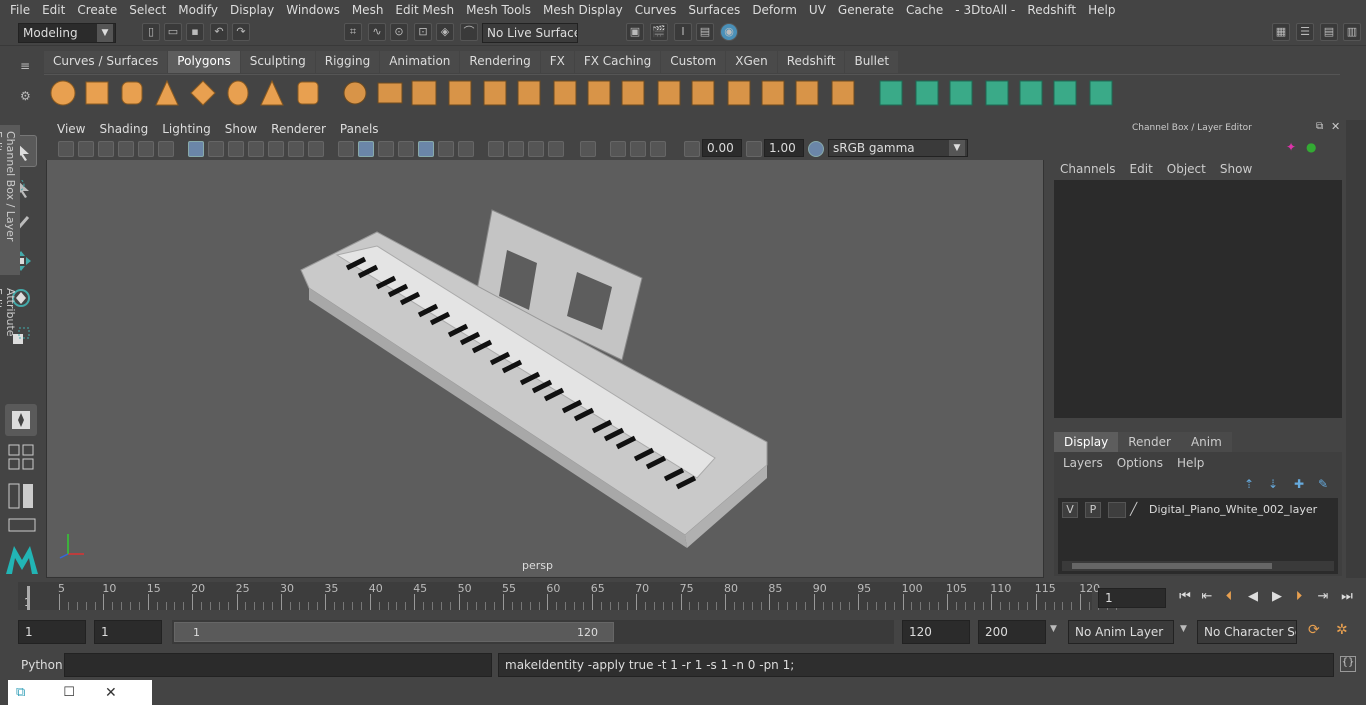 This screenshot has width=1366, height=705. Describe the element at coordinates (1345, 631) in the screenshot. I see `animation-prefs-icon: ✲` at that location.